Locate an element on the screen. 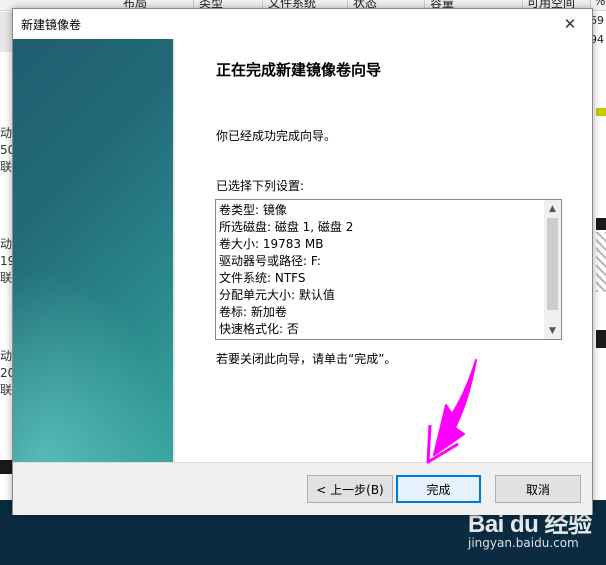 This screenshot has width=606, height=565. close-button: ✕ is located at coordinates (570, 24).